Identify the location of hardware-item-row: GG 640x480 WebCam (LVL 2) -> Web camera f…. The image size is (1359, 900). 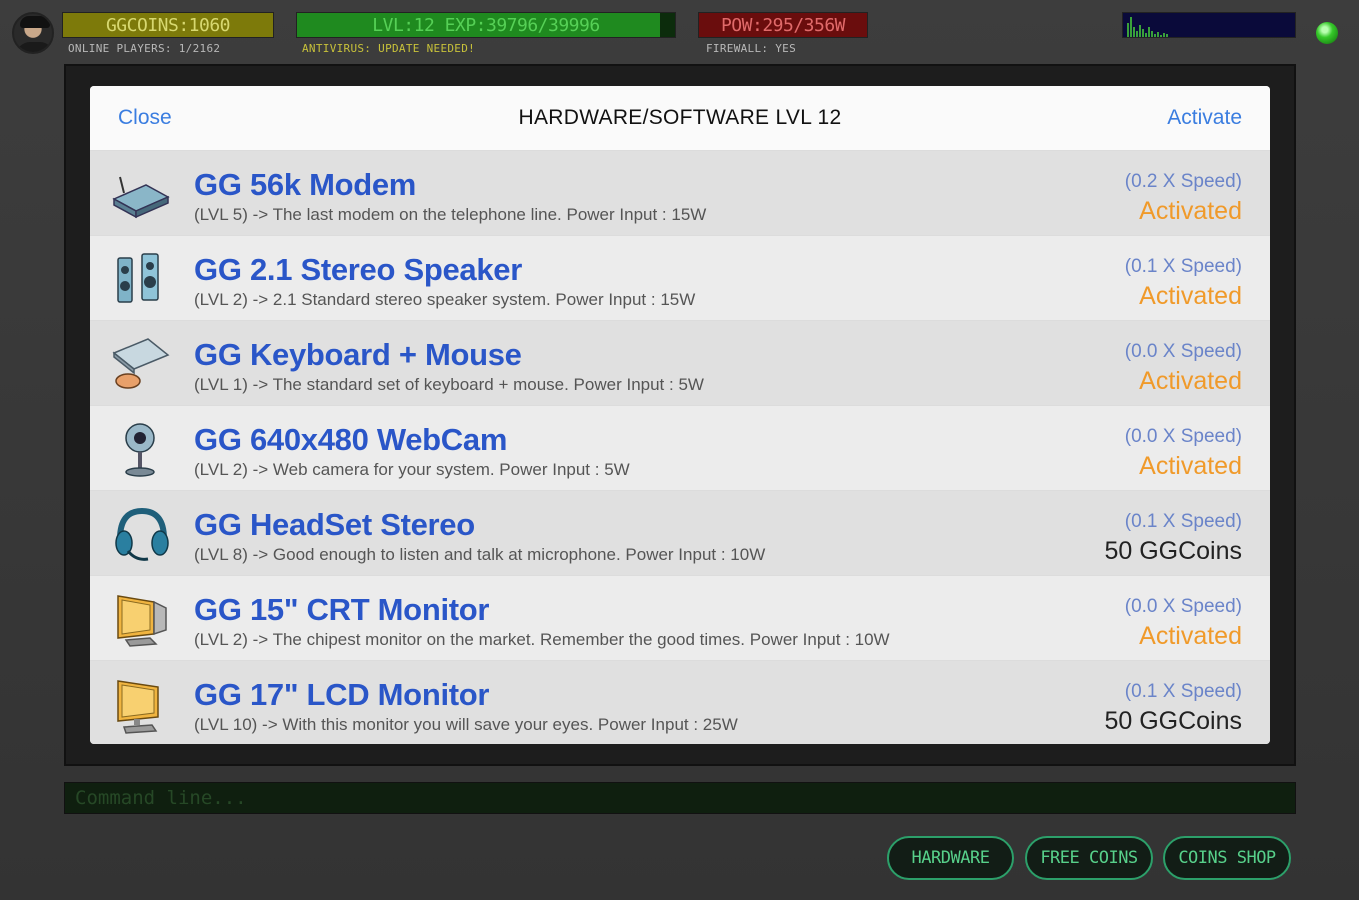
(680, 447).